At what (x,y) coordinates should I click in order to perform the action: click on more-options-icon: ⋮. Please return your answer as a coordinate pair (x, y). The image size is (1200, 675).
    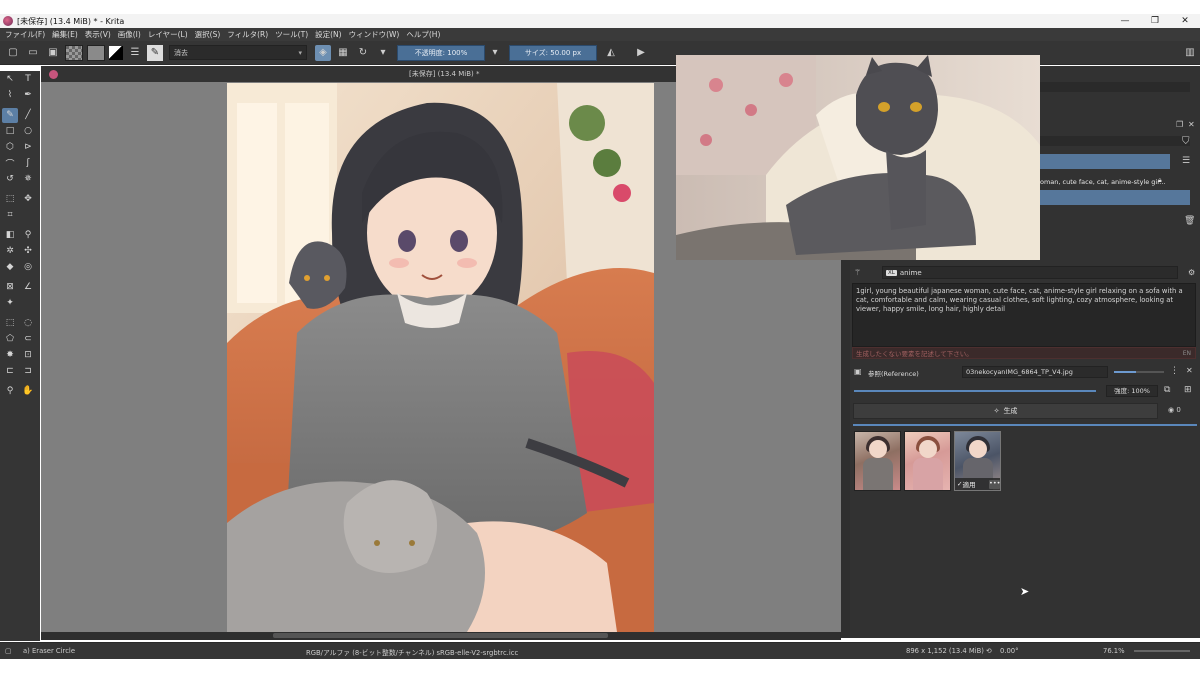
    Looking at the image, I should click on (1174, 371).